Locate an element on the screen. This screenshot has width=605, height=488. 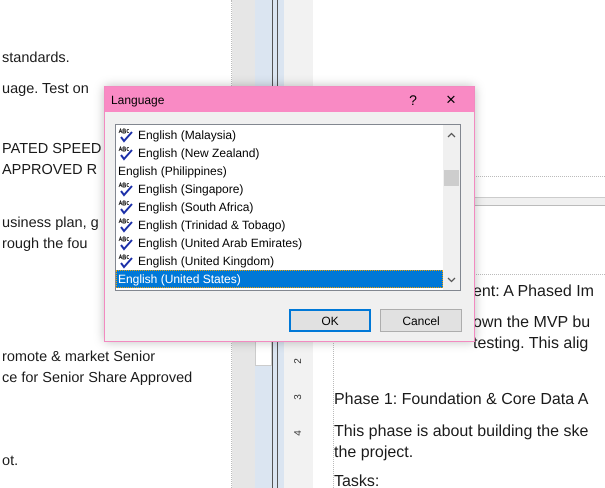
scroll-thumb is located at coordinates (451, 178).